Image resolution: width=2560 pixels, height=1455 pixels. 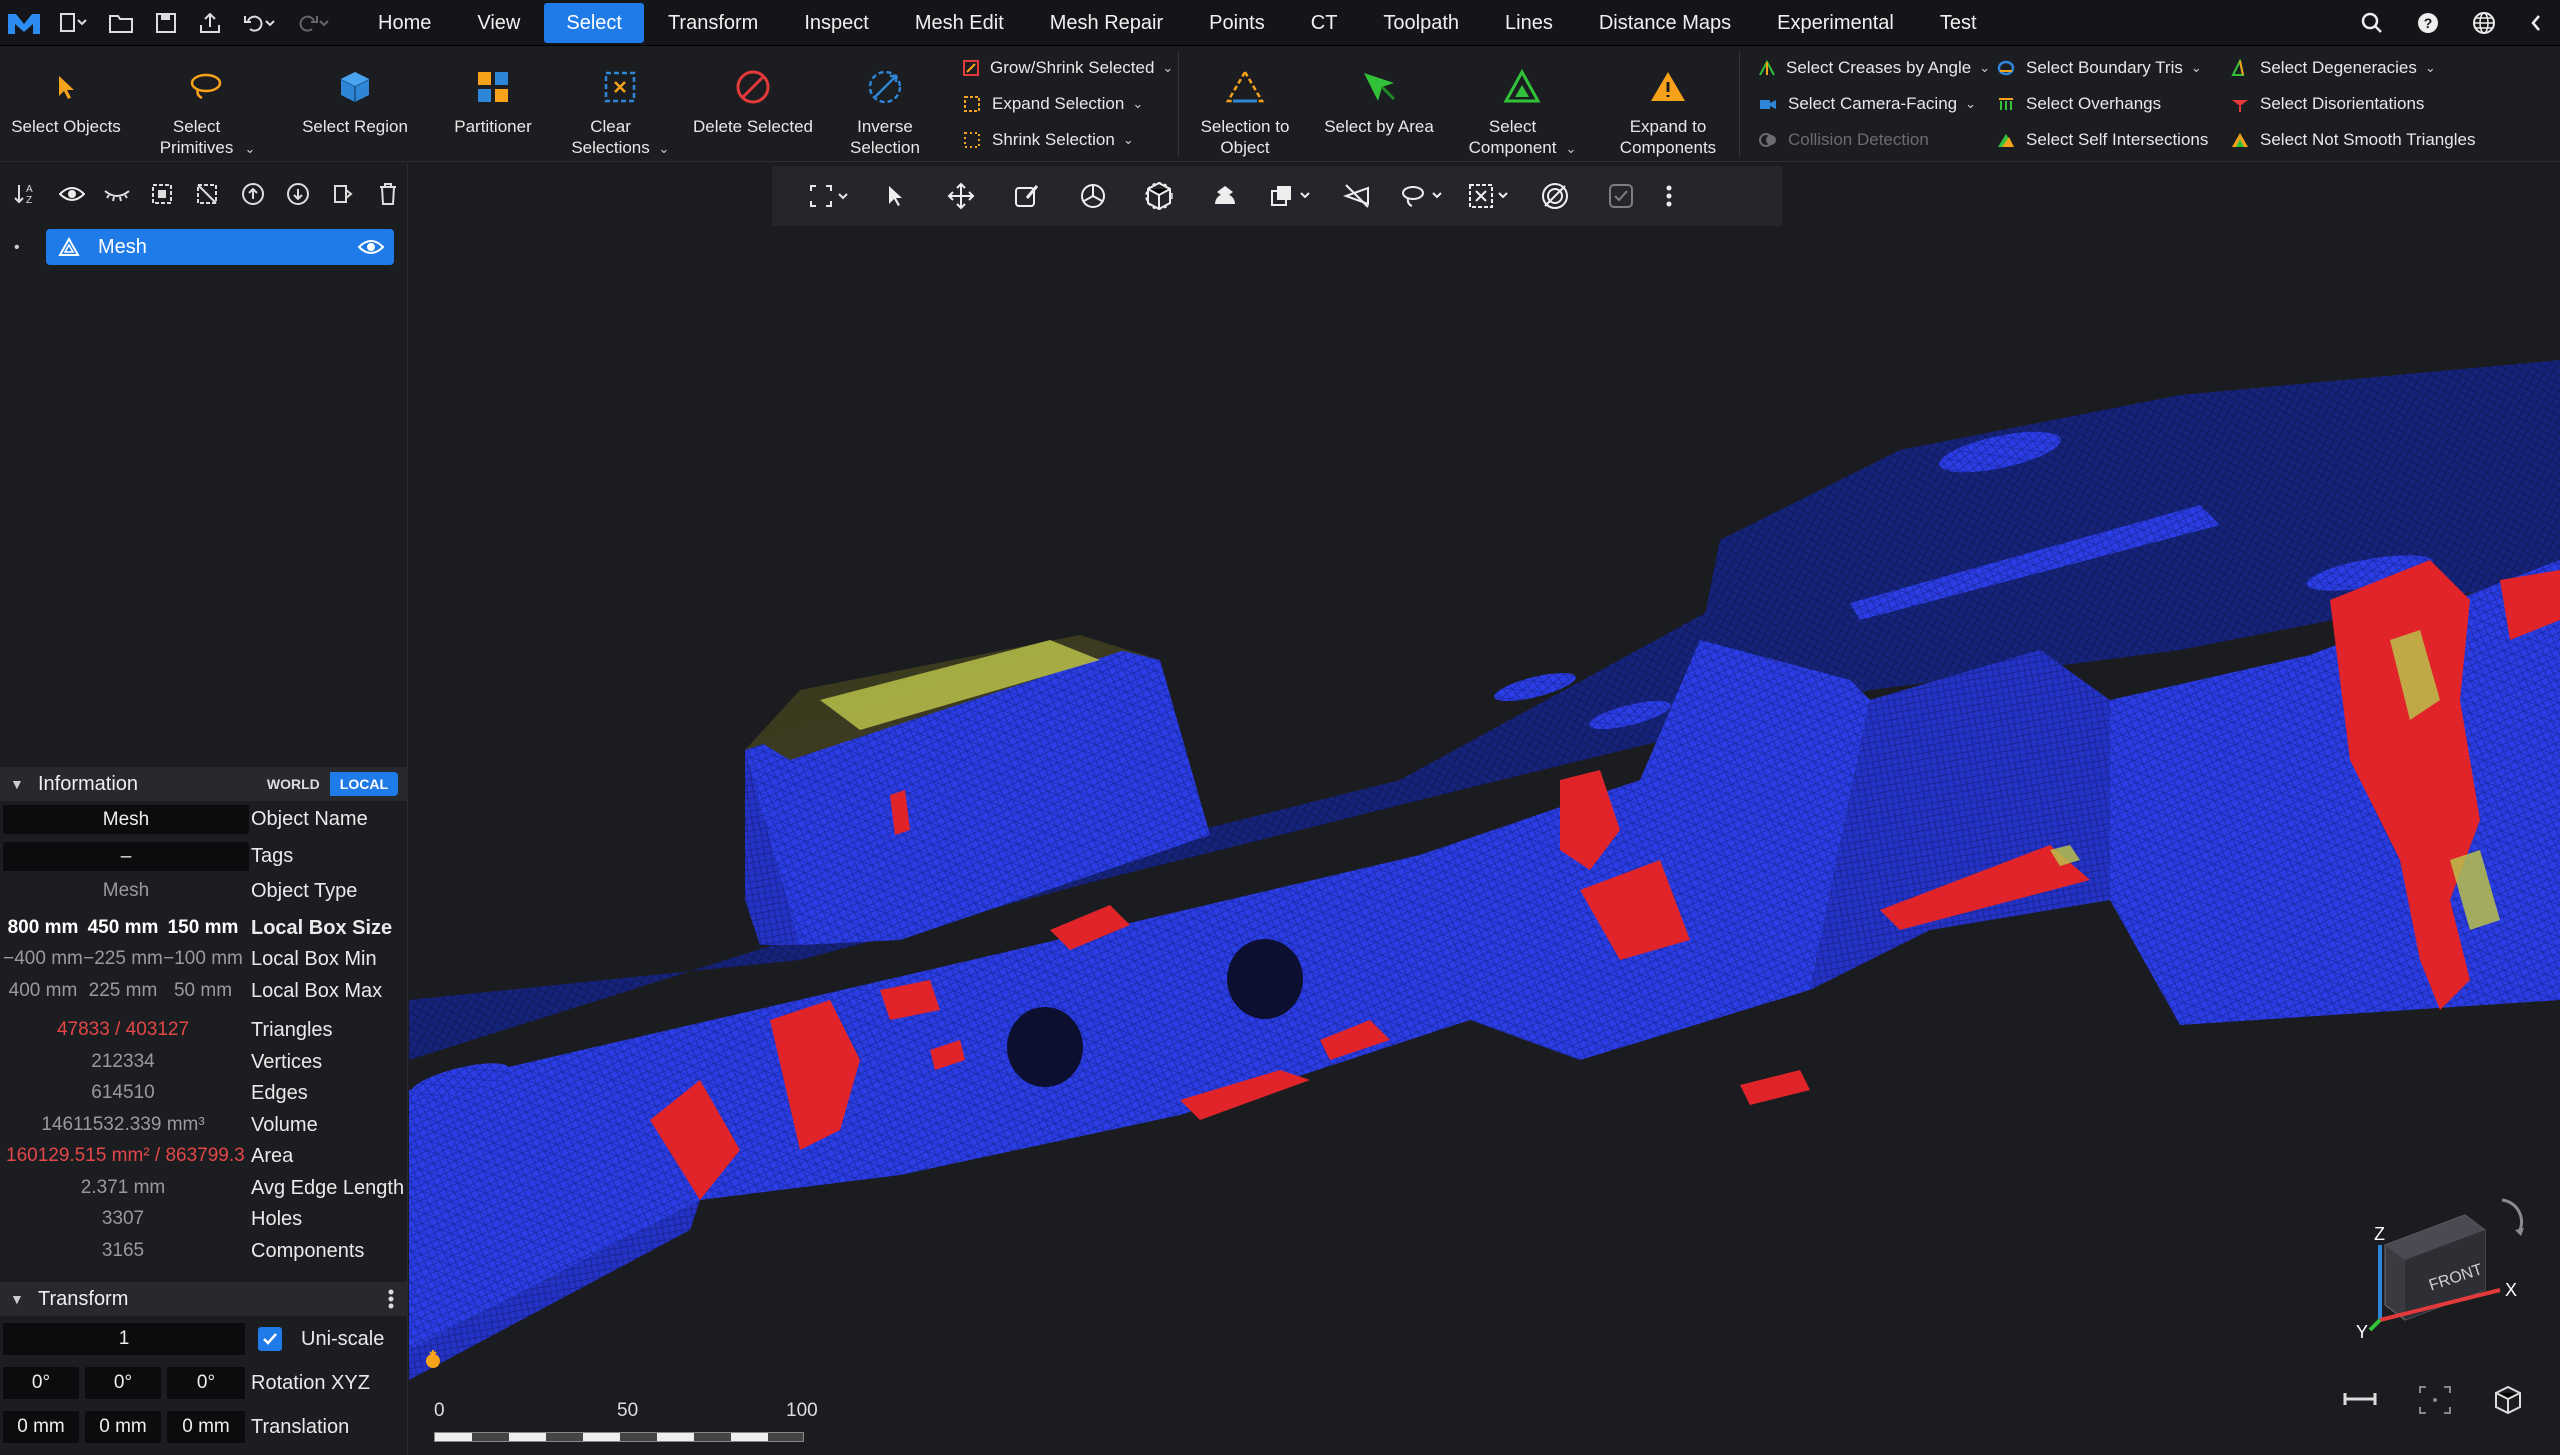 I want to click on tags-input: –, so click(x=126, y=856).